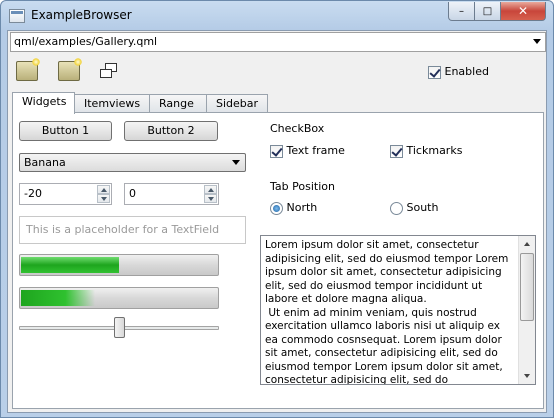 Image resolution: width=554 pixels, height=418 pixels. I want to click on vertical-scrollbar, so click(526, 310).